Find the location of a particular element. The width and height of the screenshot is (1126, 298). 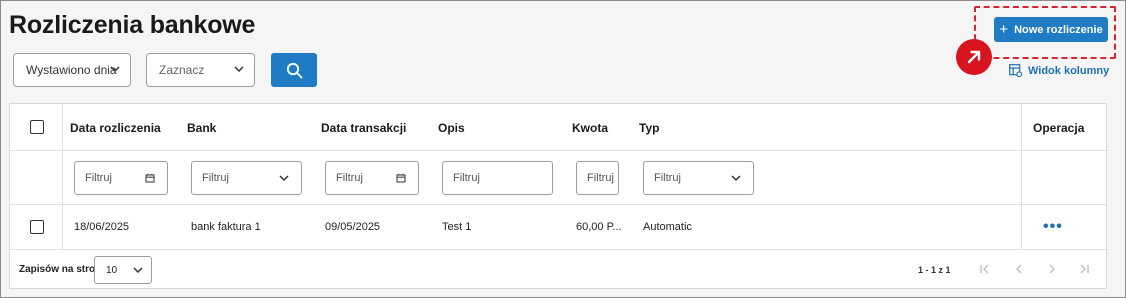

header-operation: Operacja is located at coordinates (1059, 128).